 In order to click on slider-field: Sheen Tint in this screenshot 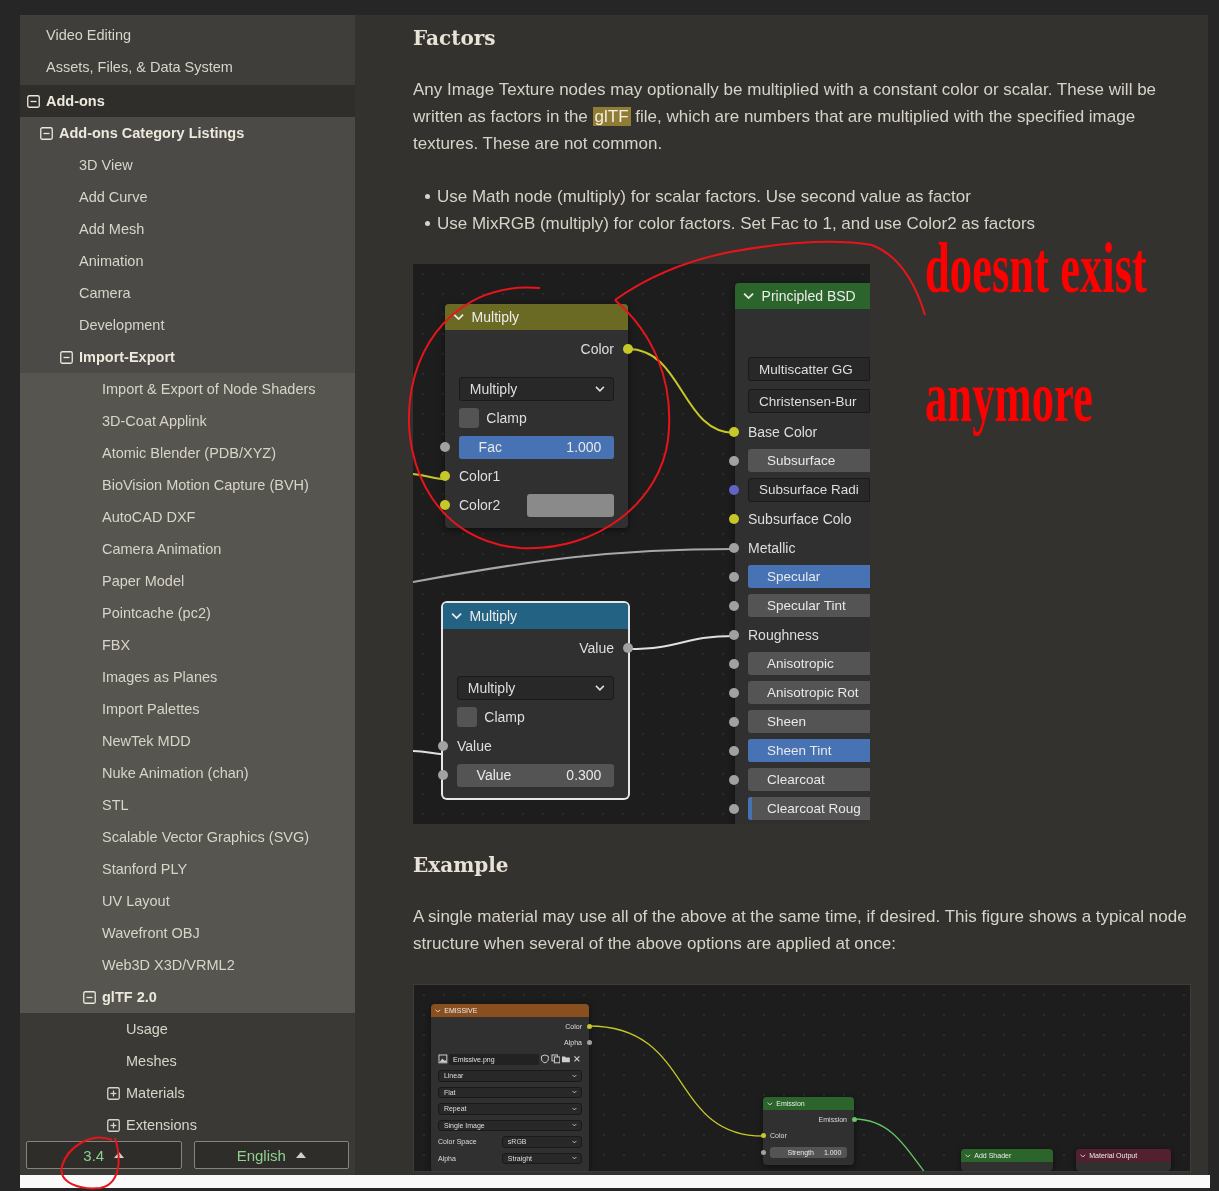, I will do `click(809, 750)`.